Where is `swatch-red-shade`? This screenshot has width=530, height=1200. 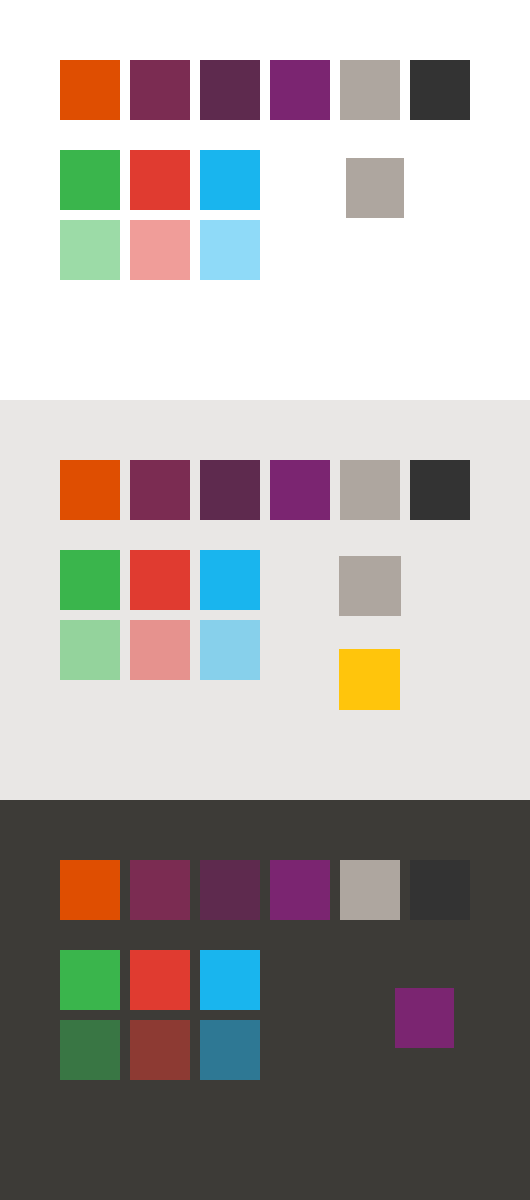
swatch-red-shade is located at coordinates (160, 1050).